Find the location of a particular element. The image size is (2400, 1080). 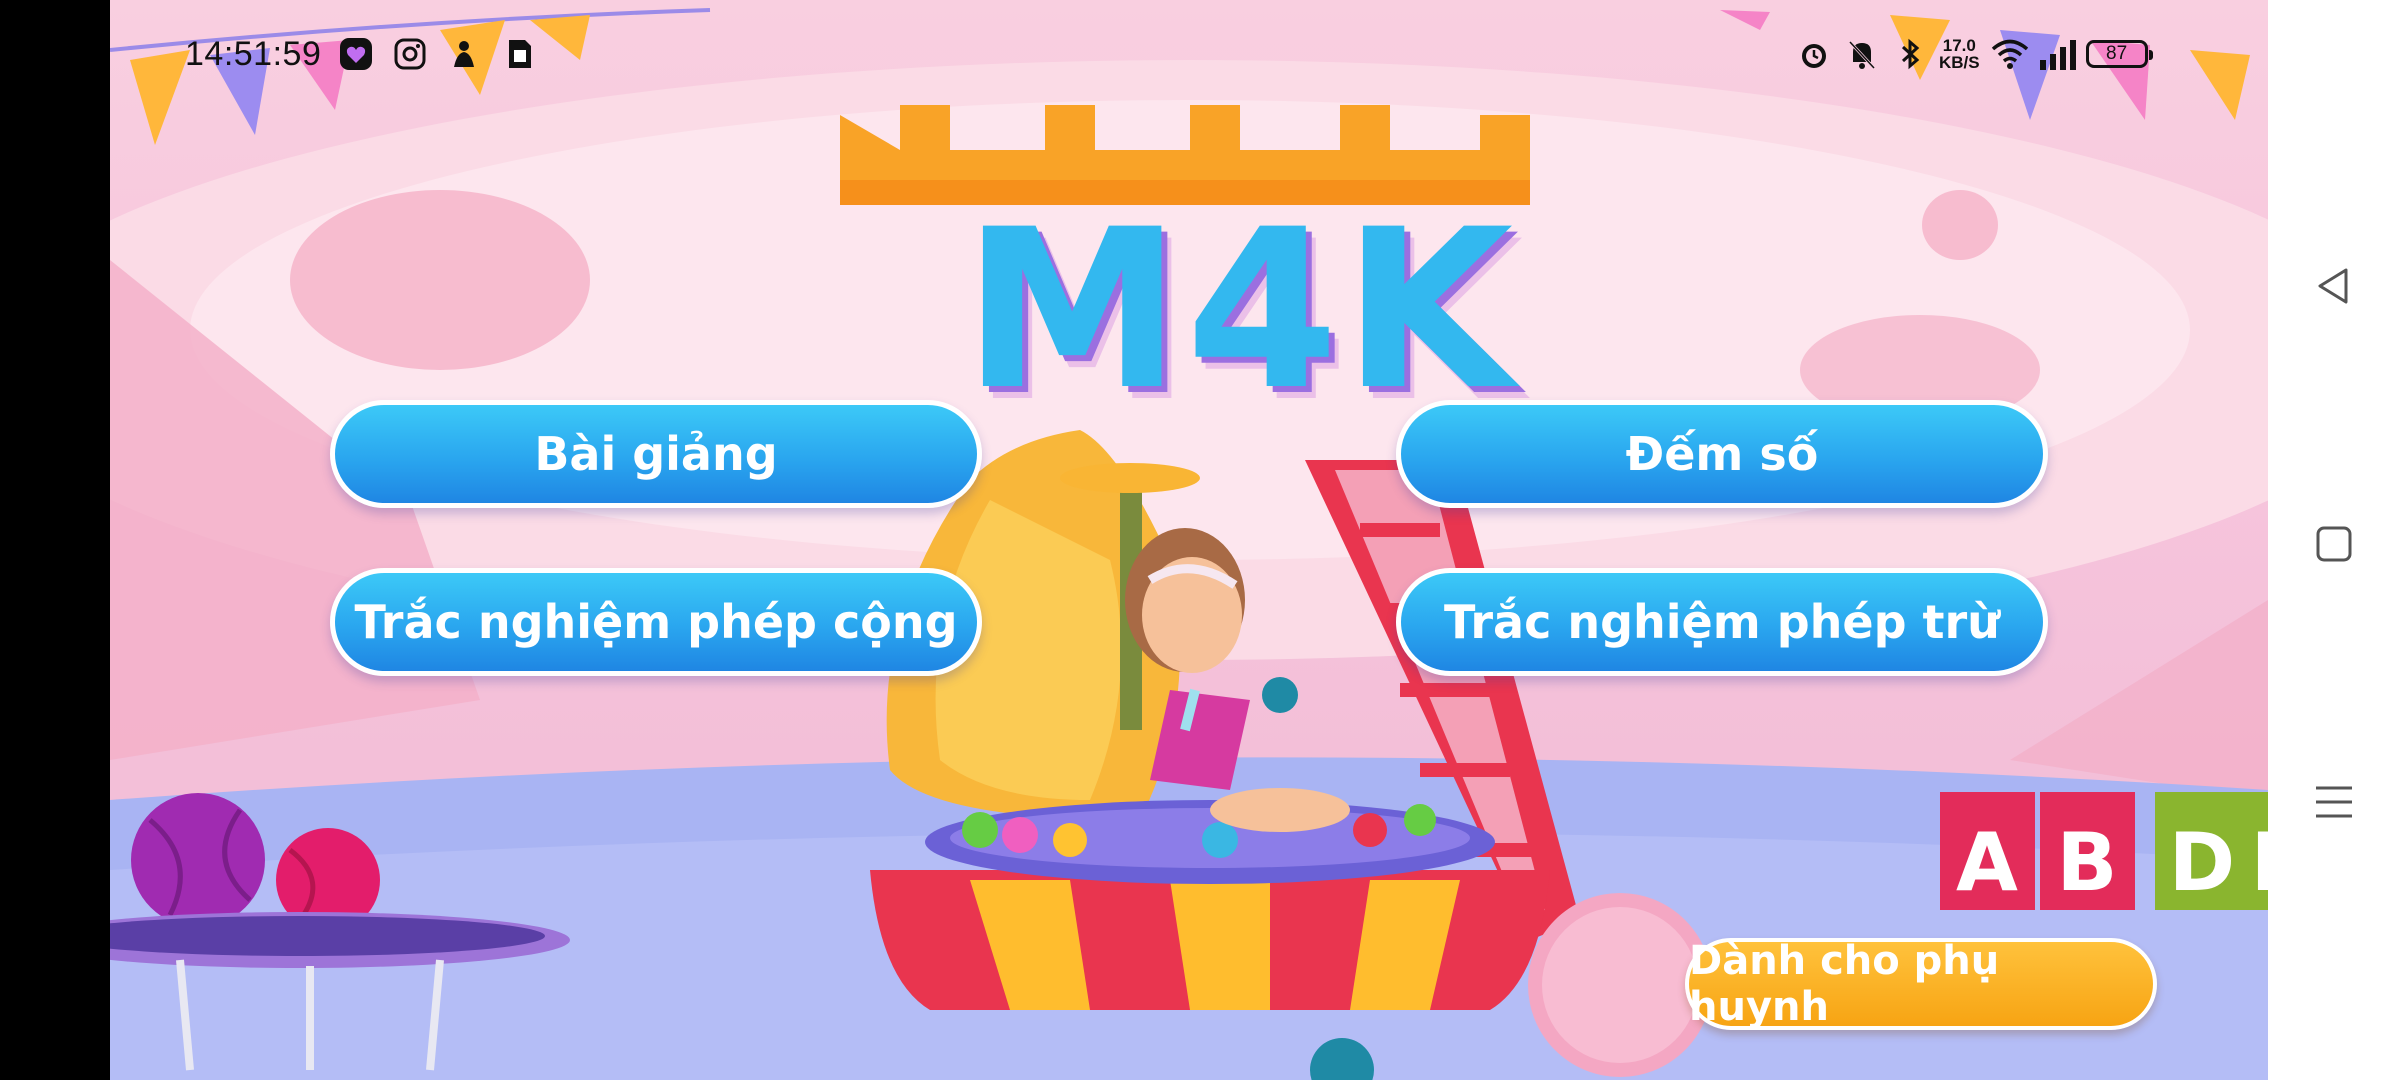

bluetooth-icon is located at coordinates (1910, 54).